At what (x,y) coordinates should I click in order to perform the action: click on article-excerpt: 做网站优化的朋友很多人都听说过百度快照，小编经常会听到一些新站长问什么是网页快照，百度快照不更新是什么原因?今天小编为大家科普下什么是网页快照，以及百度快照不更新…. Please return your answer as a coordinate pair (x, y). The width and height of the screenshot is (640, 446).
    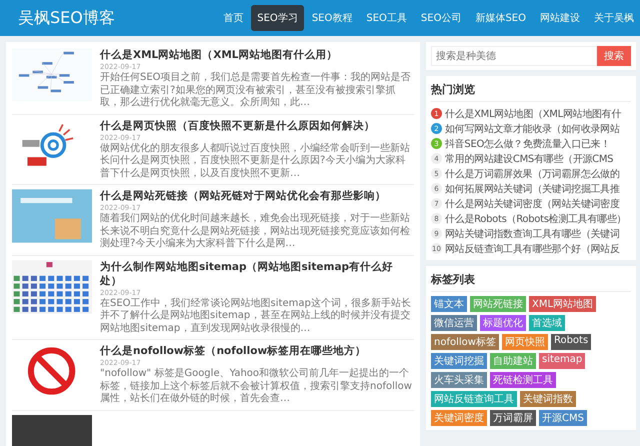
    Looking at the image, I should click on (255, 161).